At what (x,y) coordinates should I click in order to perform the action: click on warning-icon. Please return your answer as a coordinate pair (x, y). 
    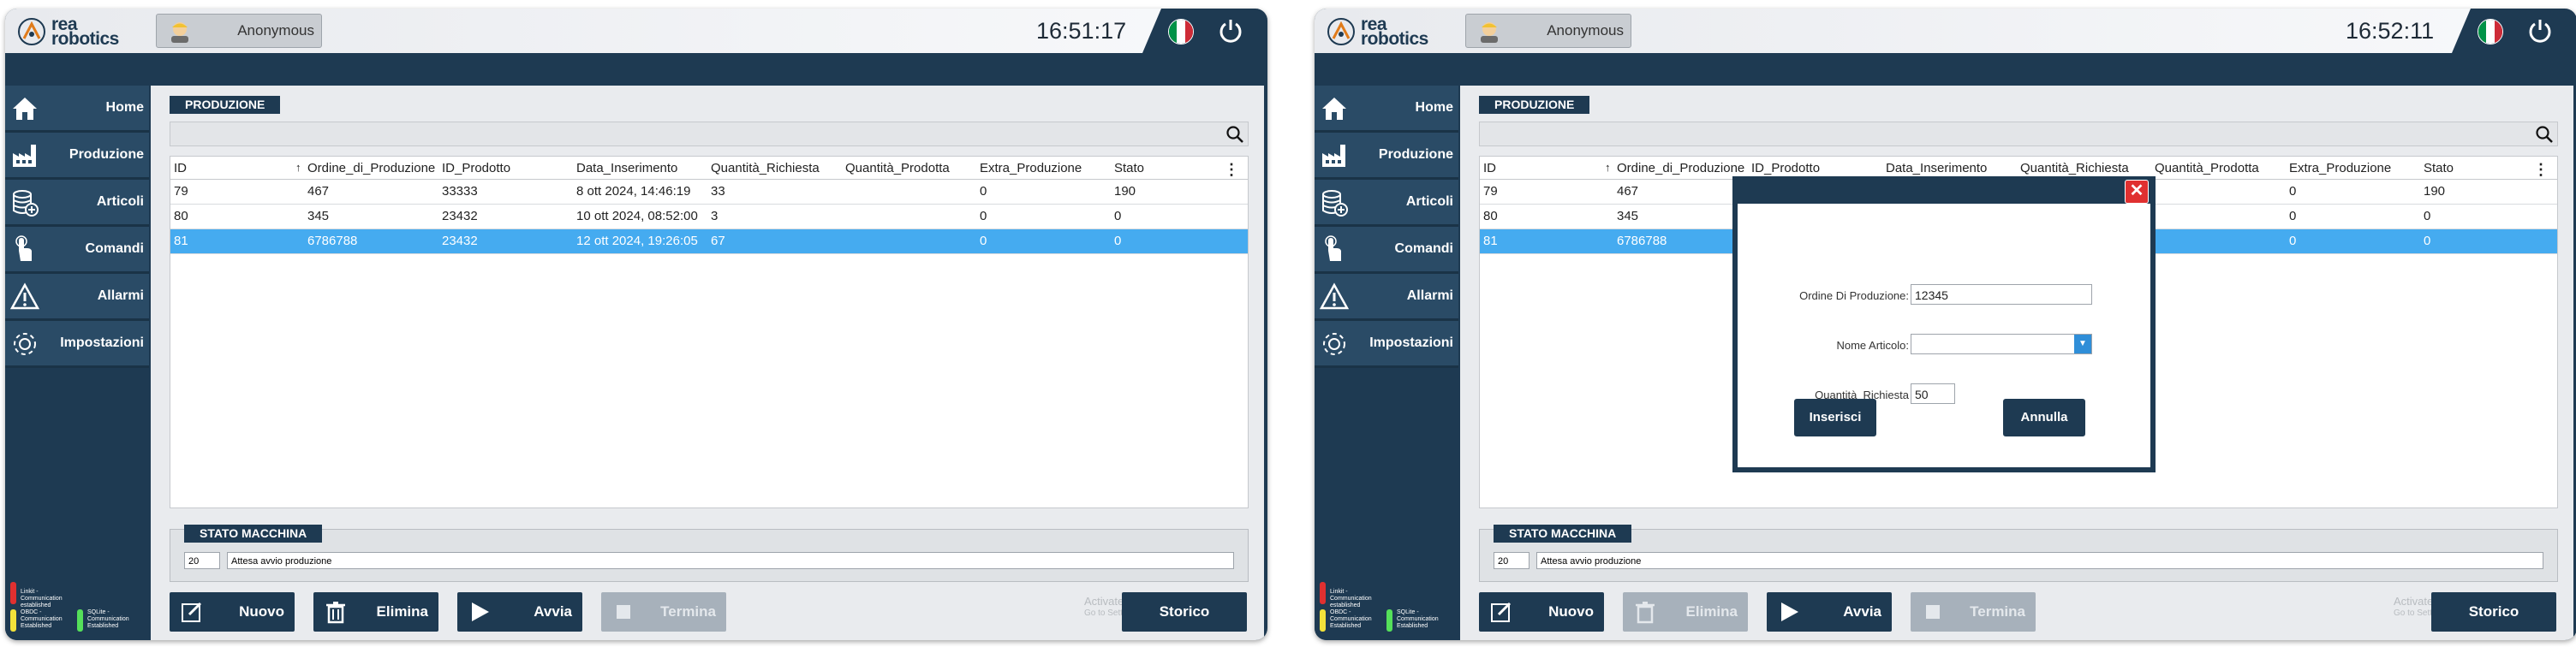
    Looking at the image, I should click on (25, 296).